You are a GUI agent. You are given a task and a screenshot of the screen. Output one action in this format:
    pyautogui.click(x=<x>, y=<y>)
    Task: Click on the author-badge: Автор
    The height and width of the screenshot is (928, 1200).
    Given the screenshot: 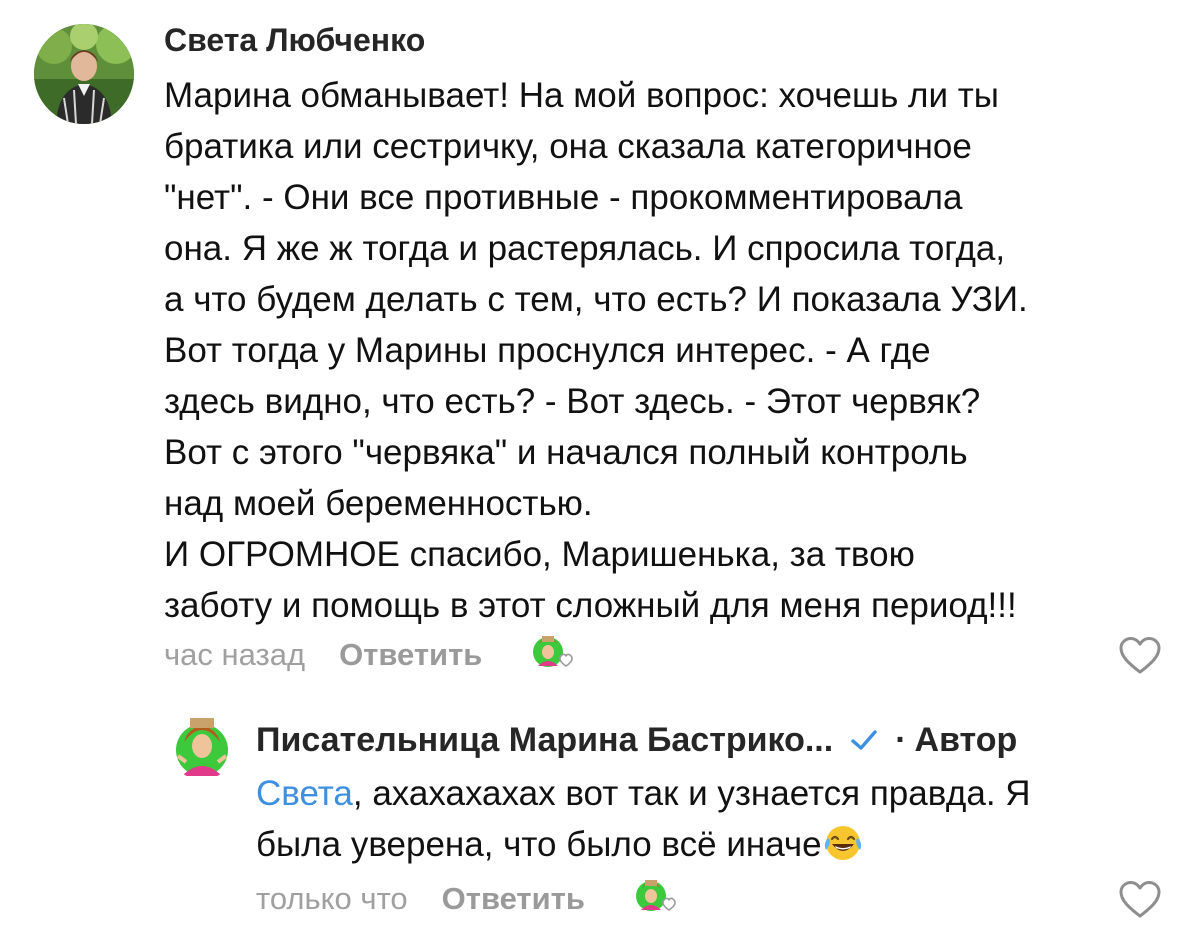 What is the action you would take?
    pyautogui.click(x=966, y=739)
    